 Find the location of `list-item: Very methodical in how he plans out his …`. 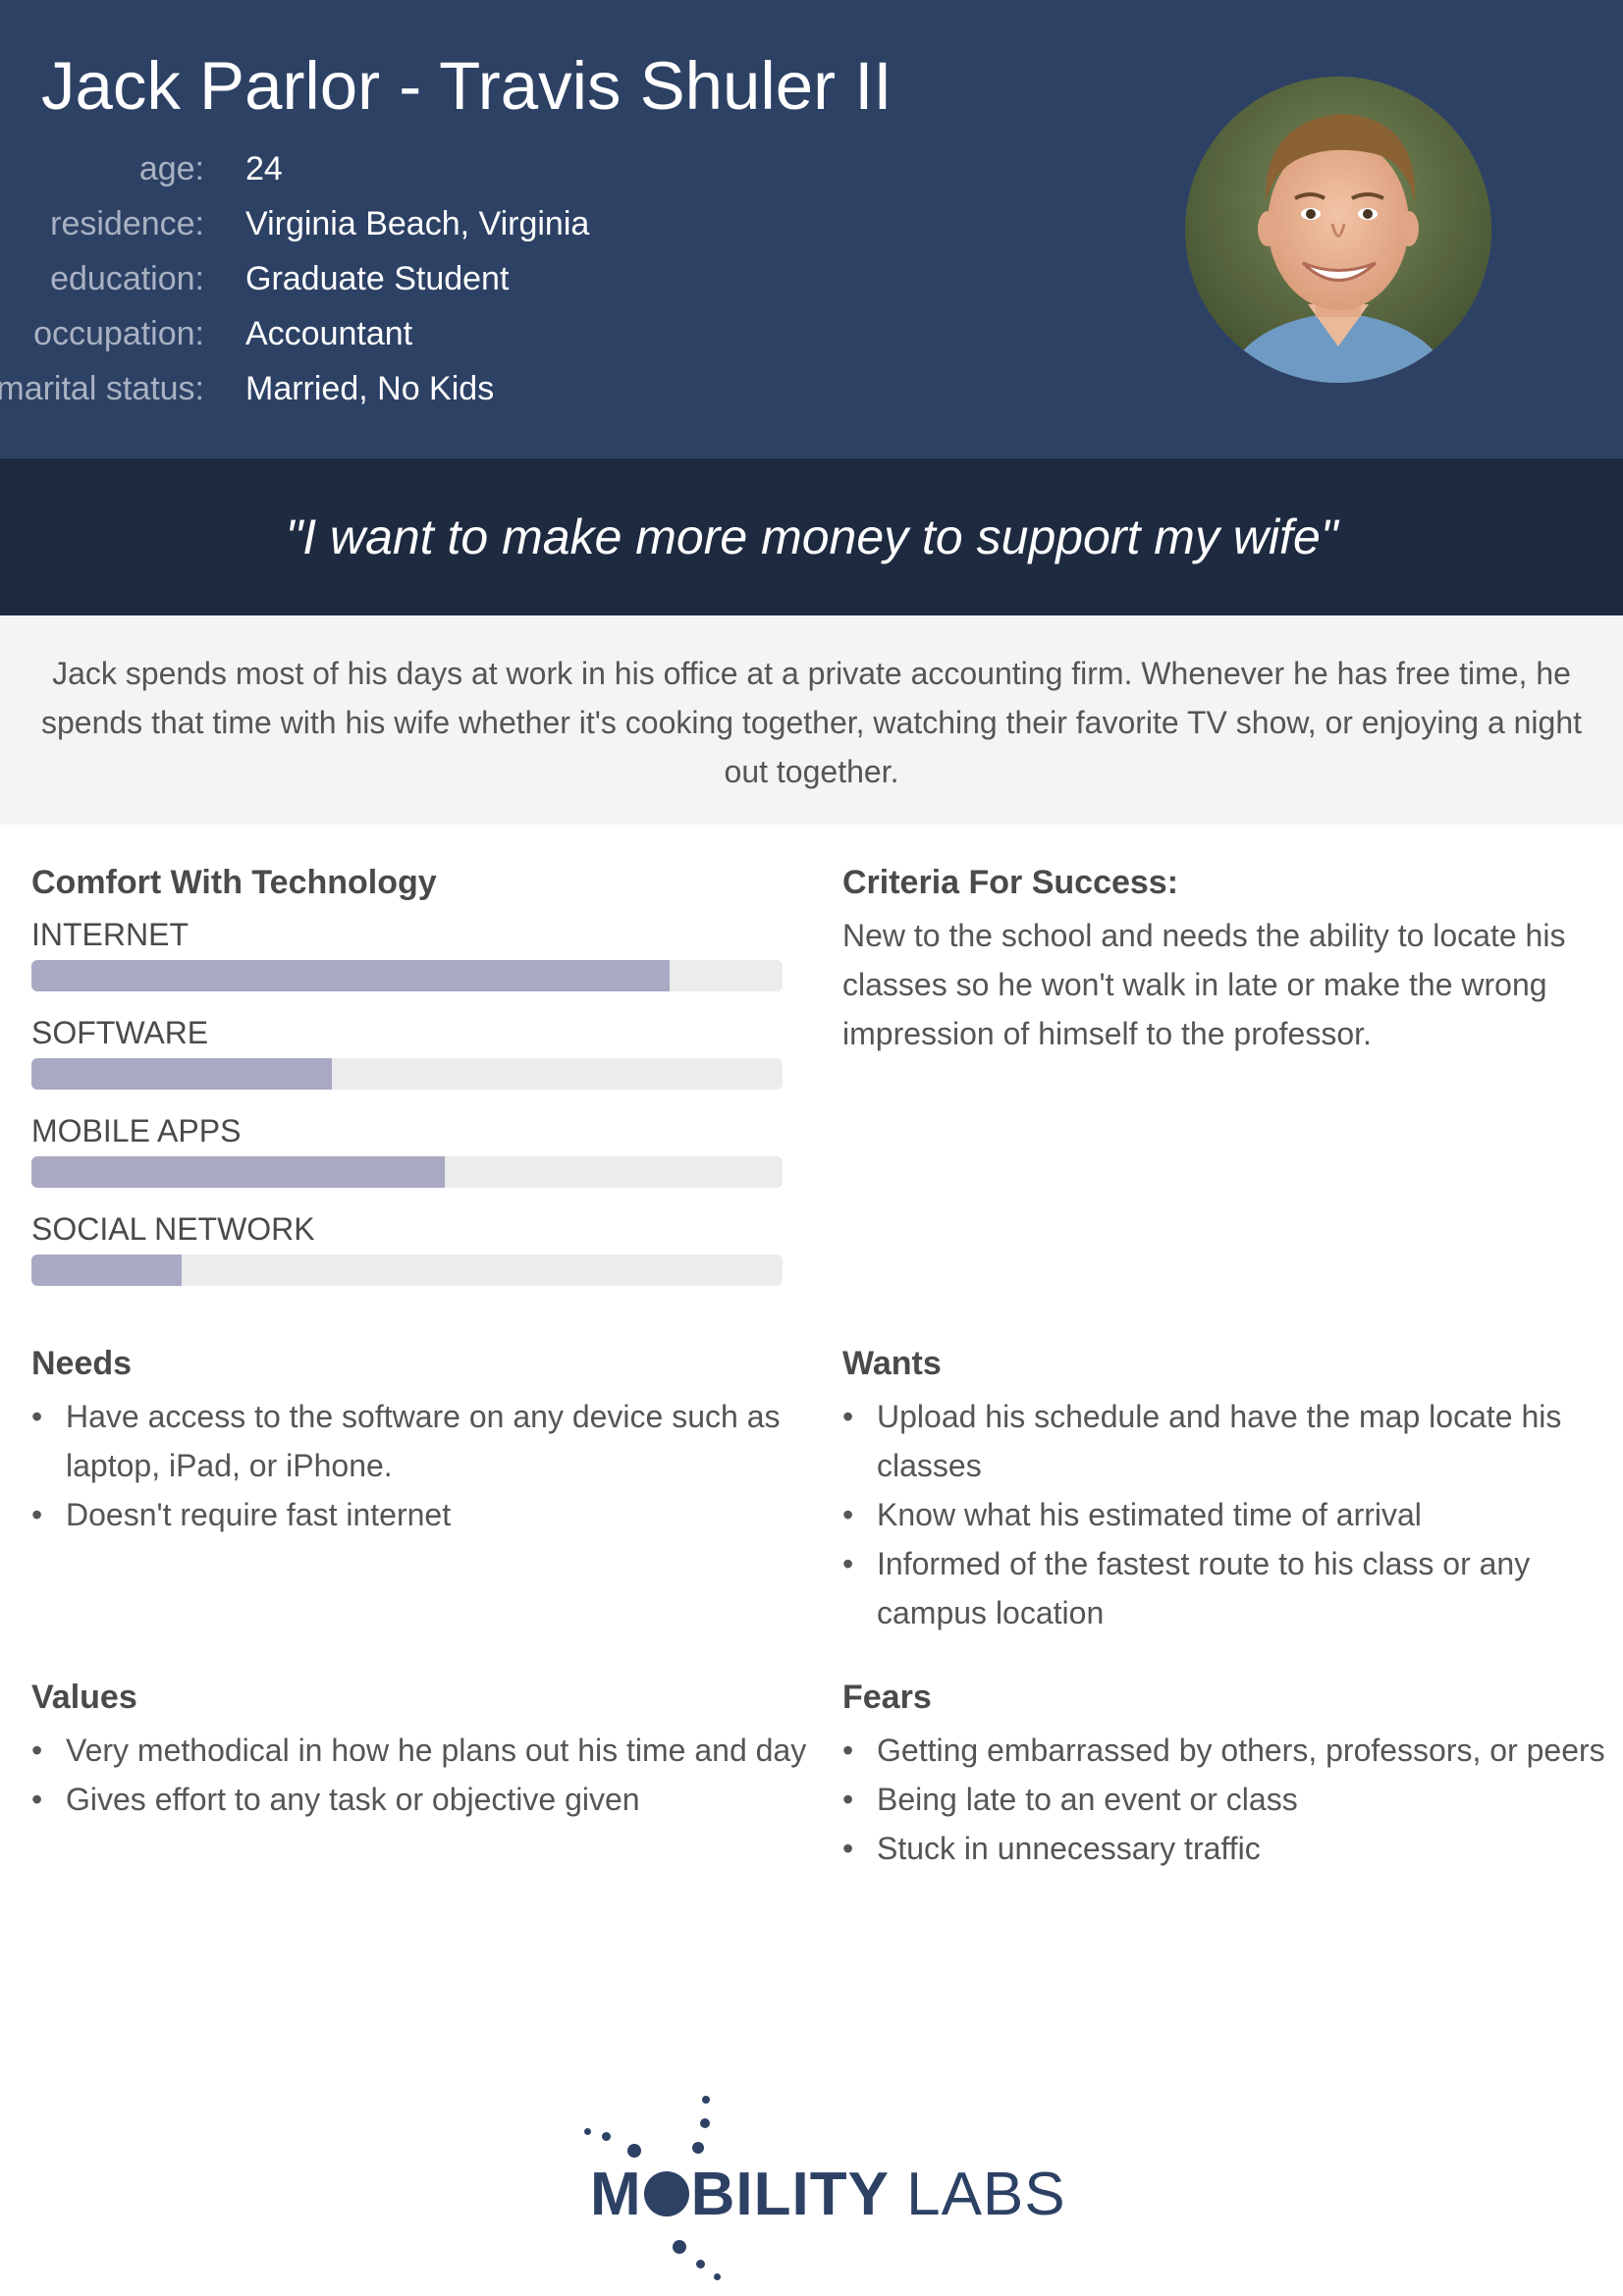

list-item: Very methodical in how he plans out his … is located at coordinates (424, 1750).